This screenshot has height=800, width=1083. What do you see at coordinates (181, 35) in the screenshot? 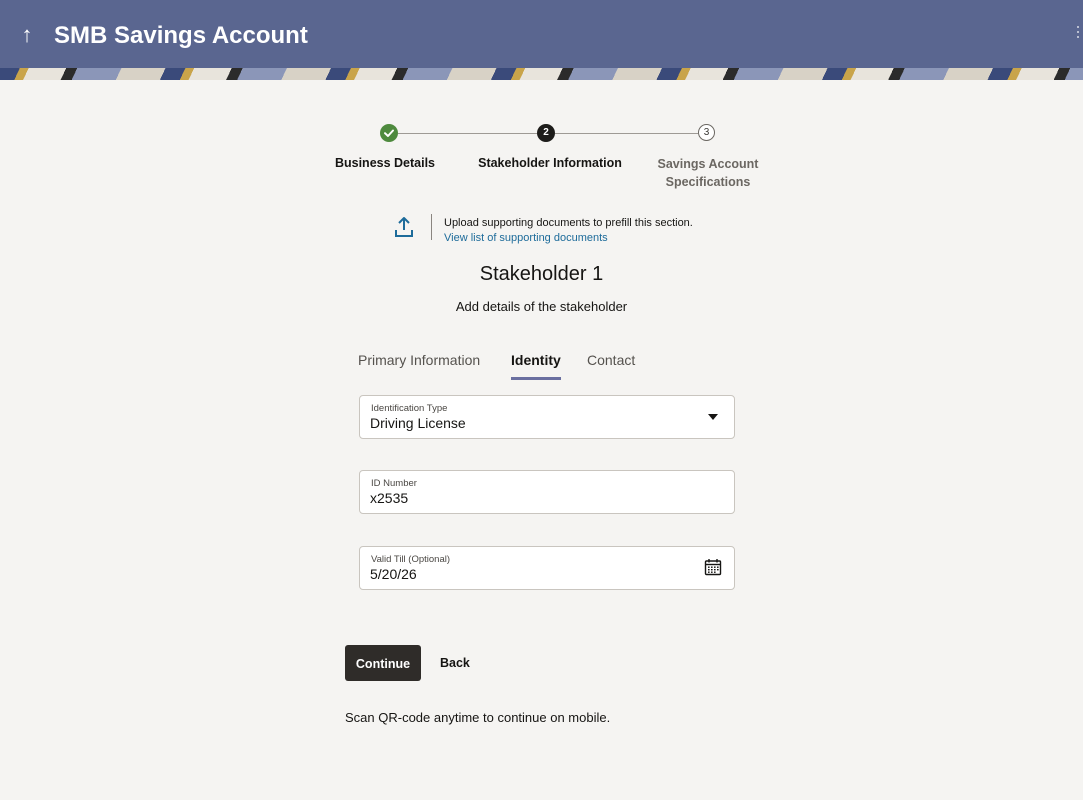
I see `page-title: SMB Savings Account` at bounding box center [181, 35].